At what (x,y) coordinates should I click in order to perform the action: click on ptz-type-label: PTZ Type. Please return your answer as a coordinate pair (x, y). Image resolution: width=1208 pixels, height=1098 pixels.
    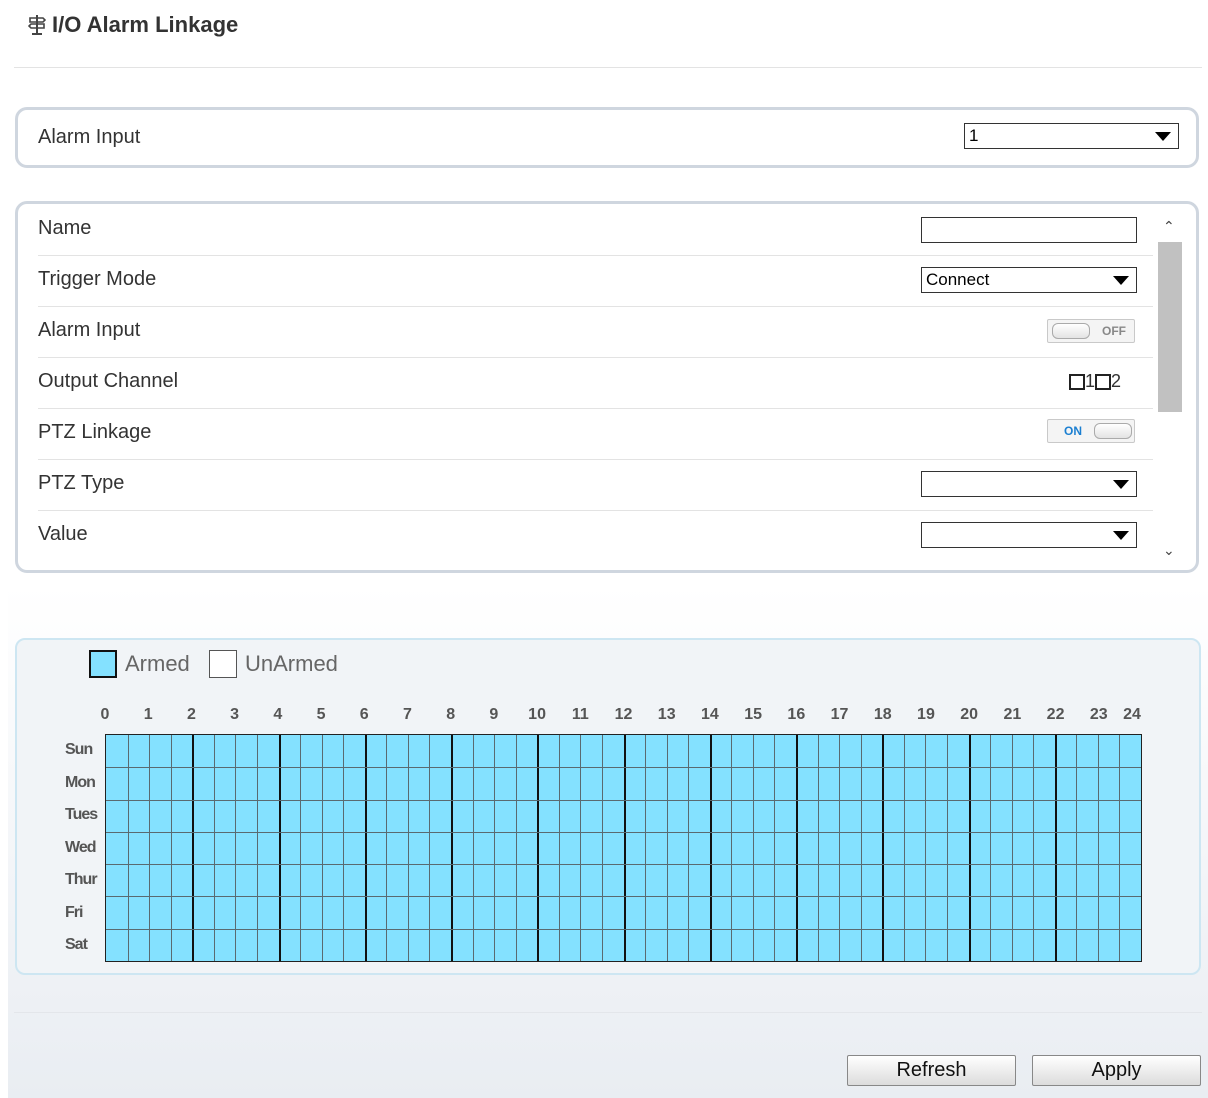
    Looking at the image, I should click on (81, 483).